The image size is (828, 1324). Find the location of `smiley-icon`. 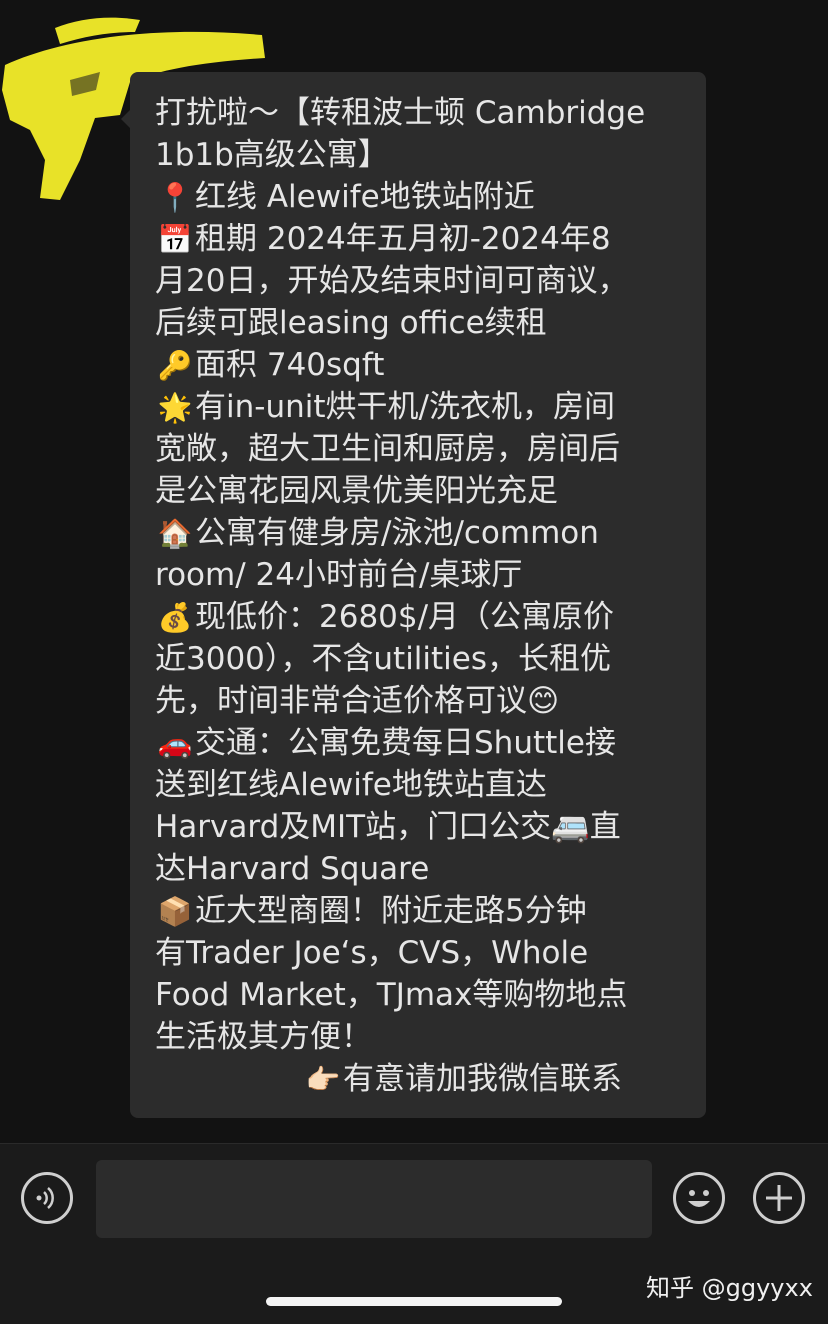

smiley-icon is located at coordinates (699, 1198).